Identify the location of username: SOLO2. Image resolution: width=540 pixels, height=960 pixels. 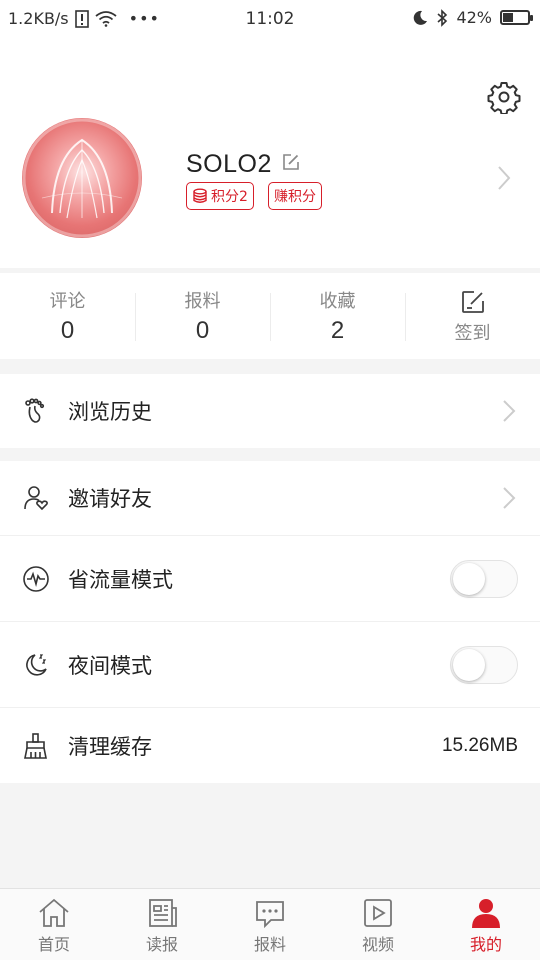
(229, 164).